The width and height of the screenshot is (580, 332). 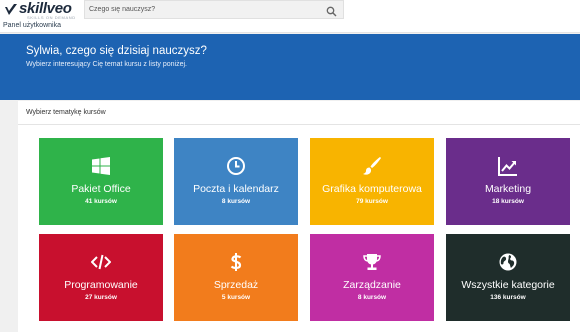 What do you see at coordinates (101, 189) in the screenshot?
I see `tile-name: Pakiet Office` at bounding box center [101, 189].